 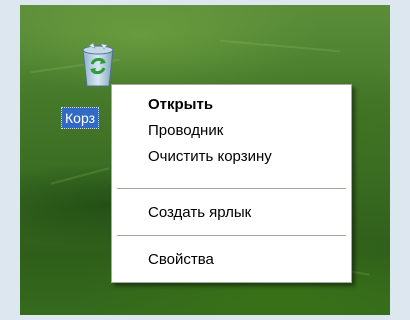 I want to click on menu-item-explorer: Проводник, so click(x=231, y=131).